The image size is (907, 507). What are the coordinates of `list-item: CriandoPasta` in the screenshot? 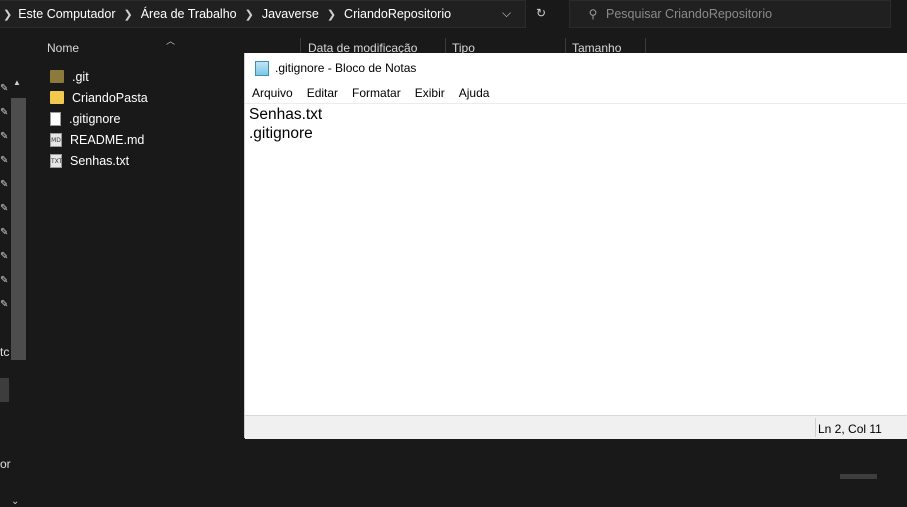 It's located at (146, 97).